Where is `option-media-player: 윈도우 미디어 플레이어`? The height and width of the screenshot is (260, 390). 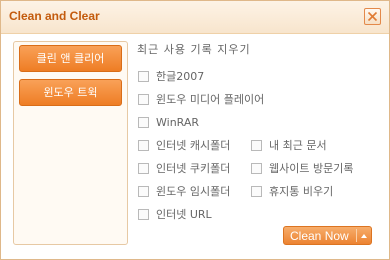 option-media-player: 윈도우 미디어 플레이어 is located at coordinates (201, 99).